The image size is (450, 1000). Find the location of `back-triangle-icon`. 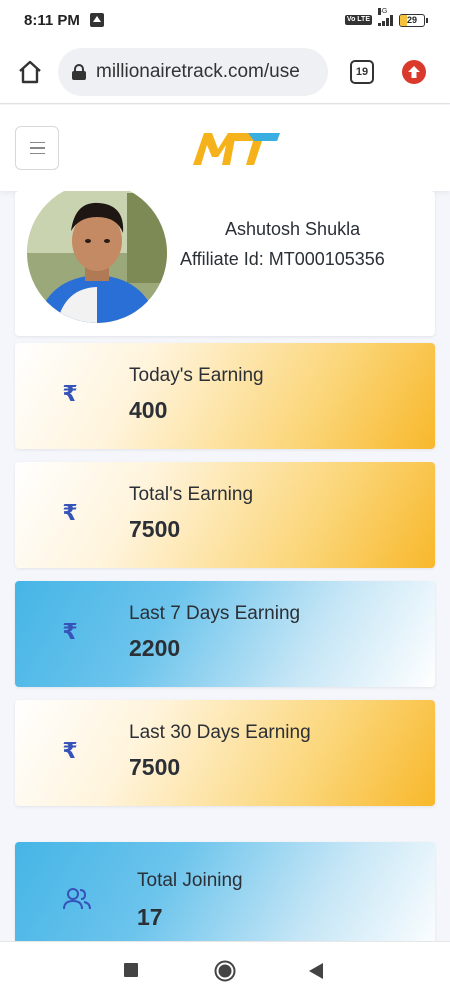

back-triangle-icon is located at coordinates (316, 973).